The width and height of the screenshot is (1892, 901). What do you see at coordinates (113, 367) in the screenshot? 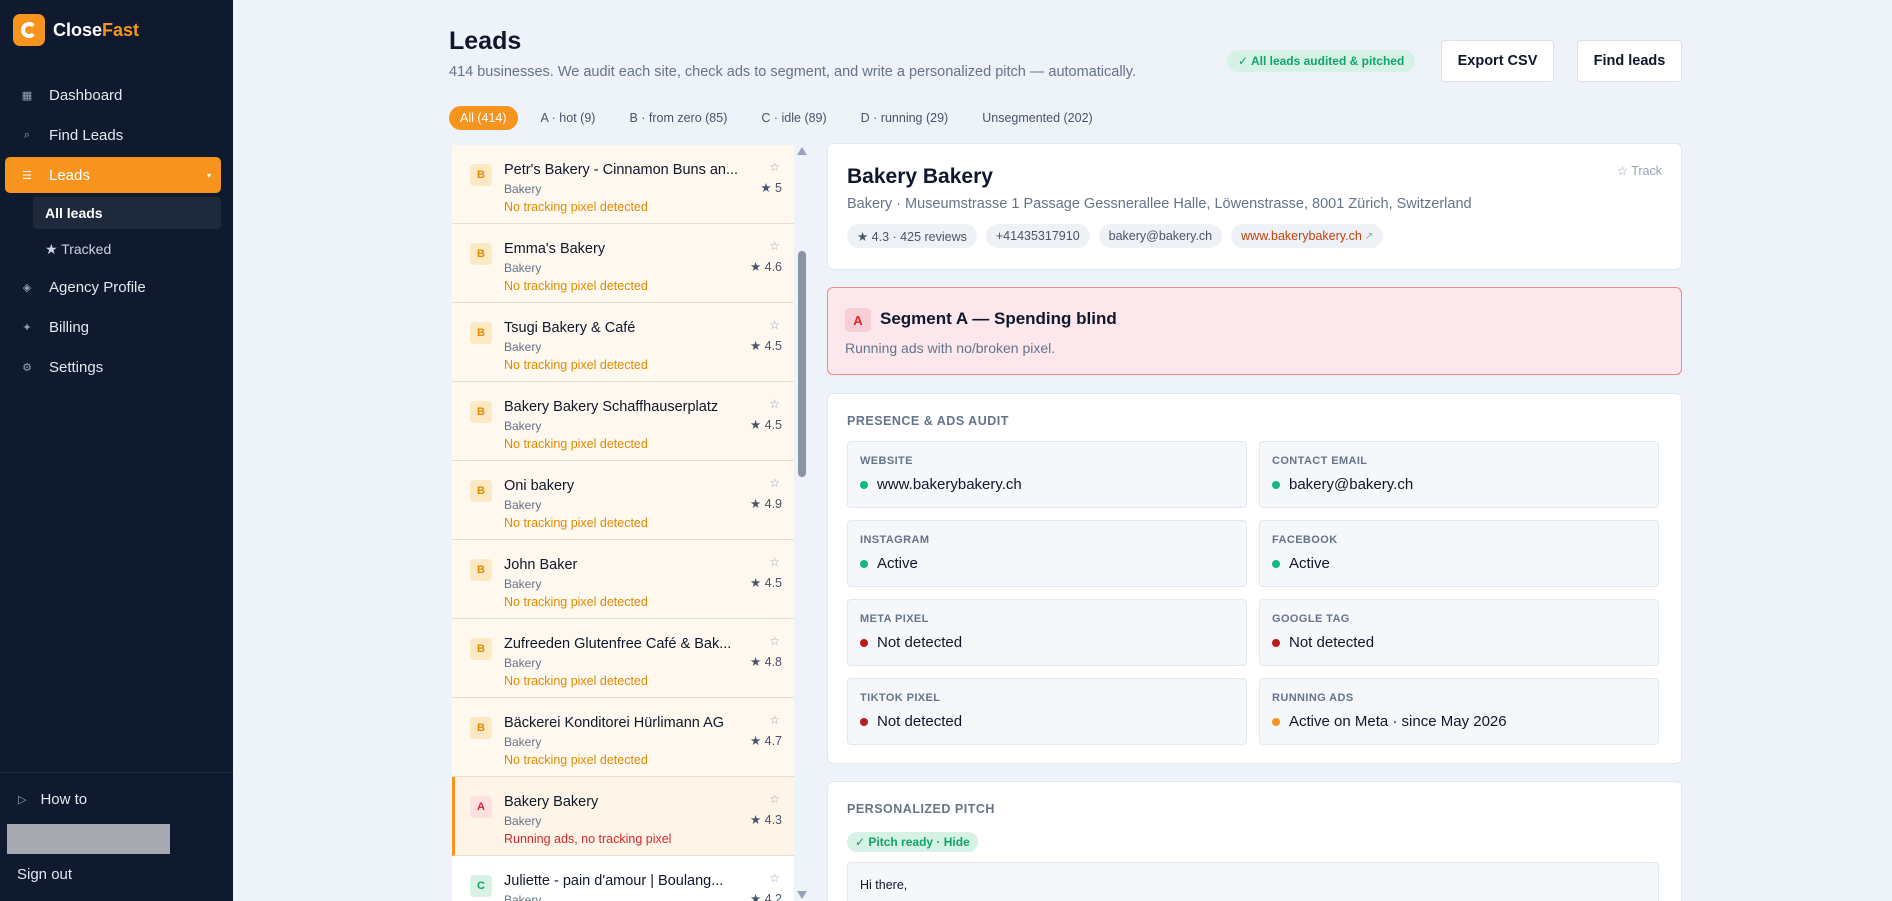
I see `sidebar-item-settings: ⚙ Settings` at bounding box center [113, 367].